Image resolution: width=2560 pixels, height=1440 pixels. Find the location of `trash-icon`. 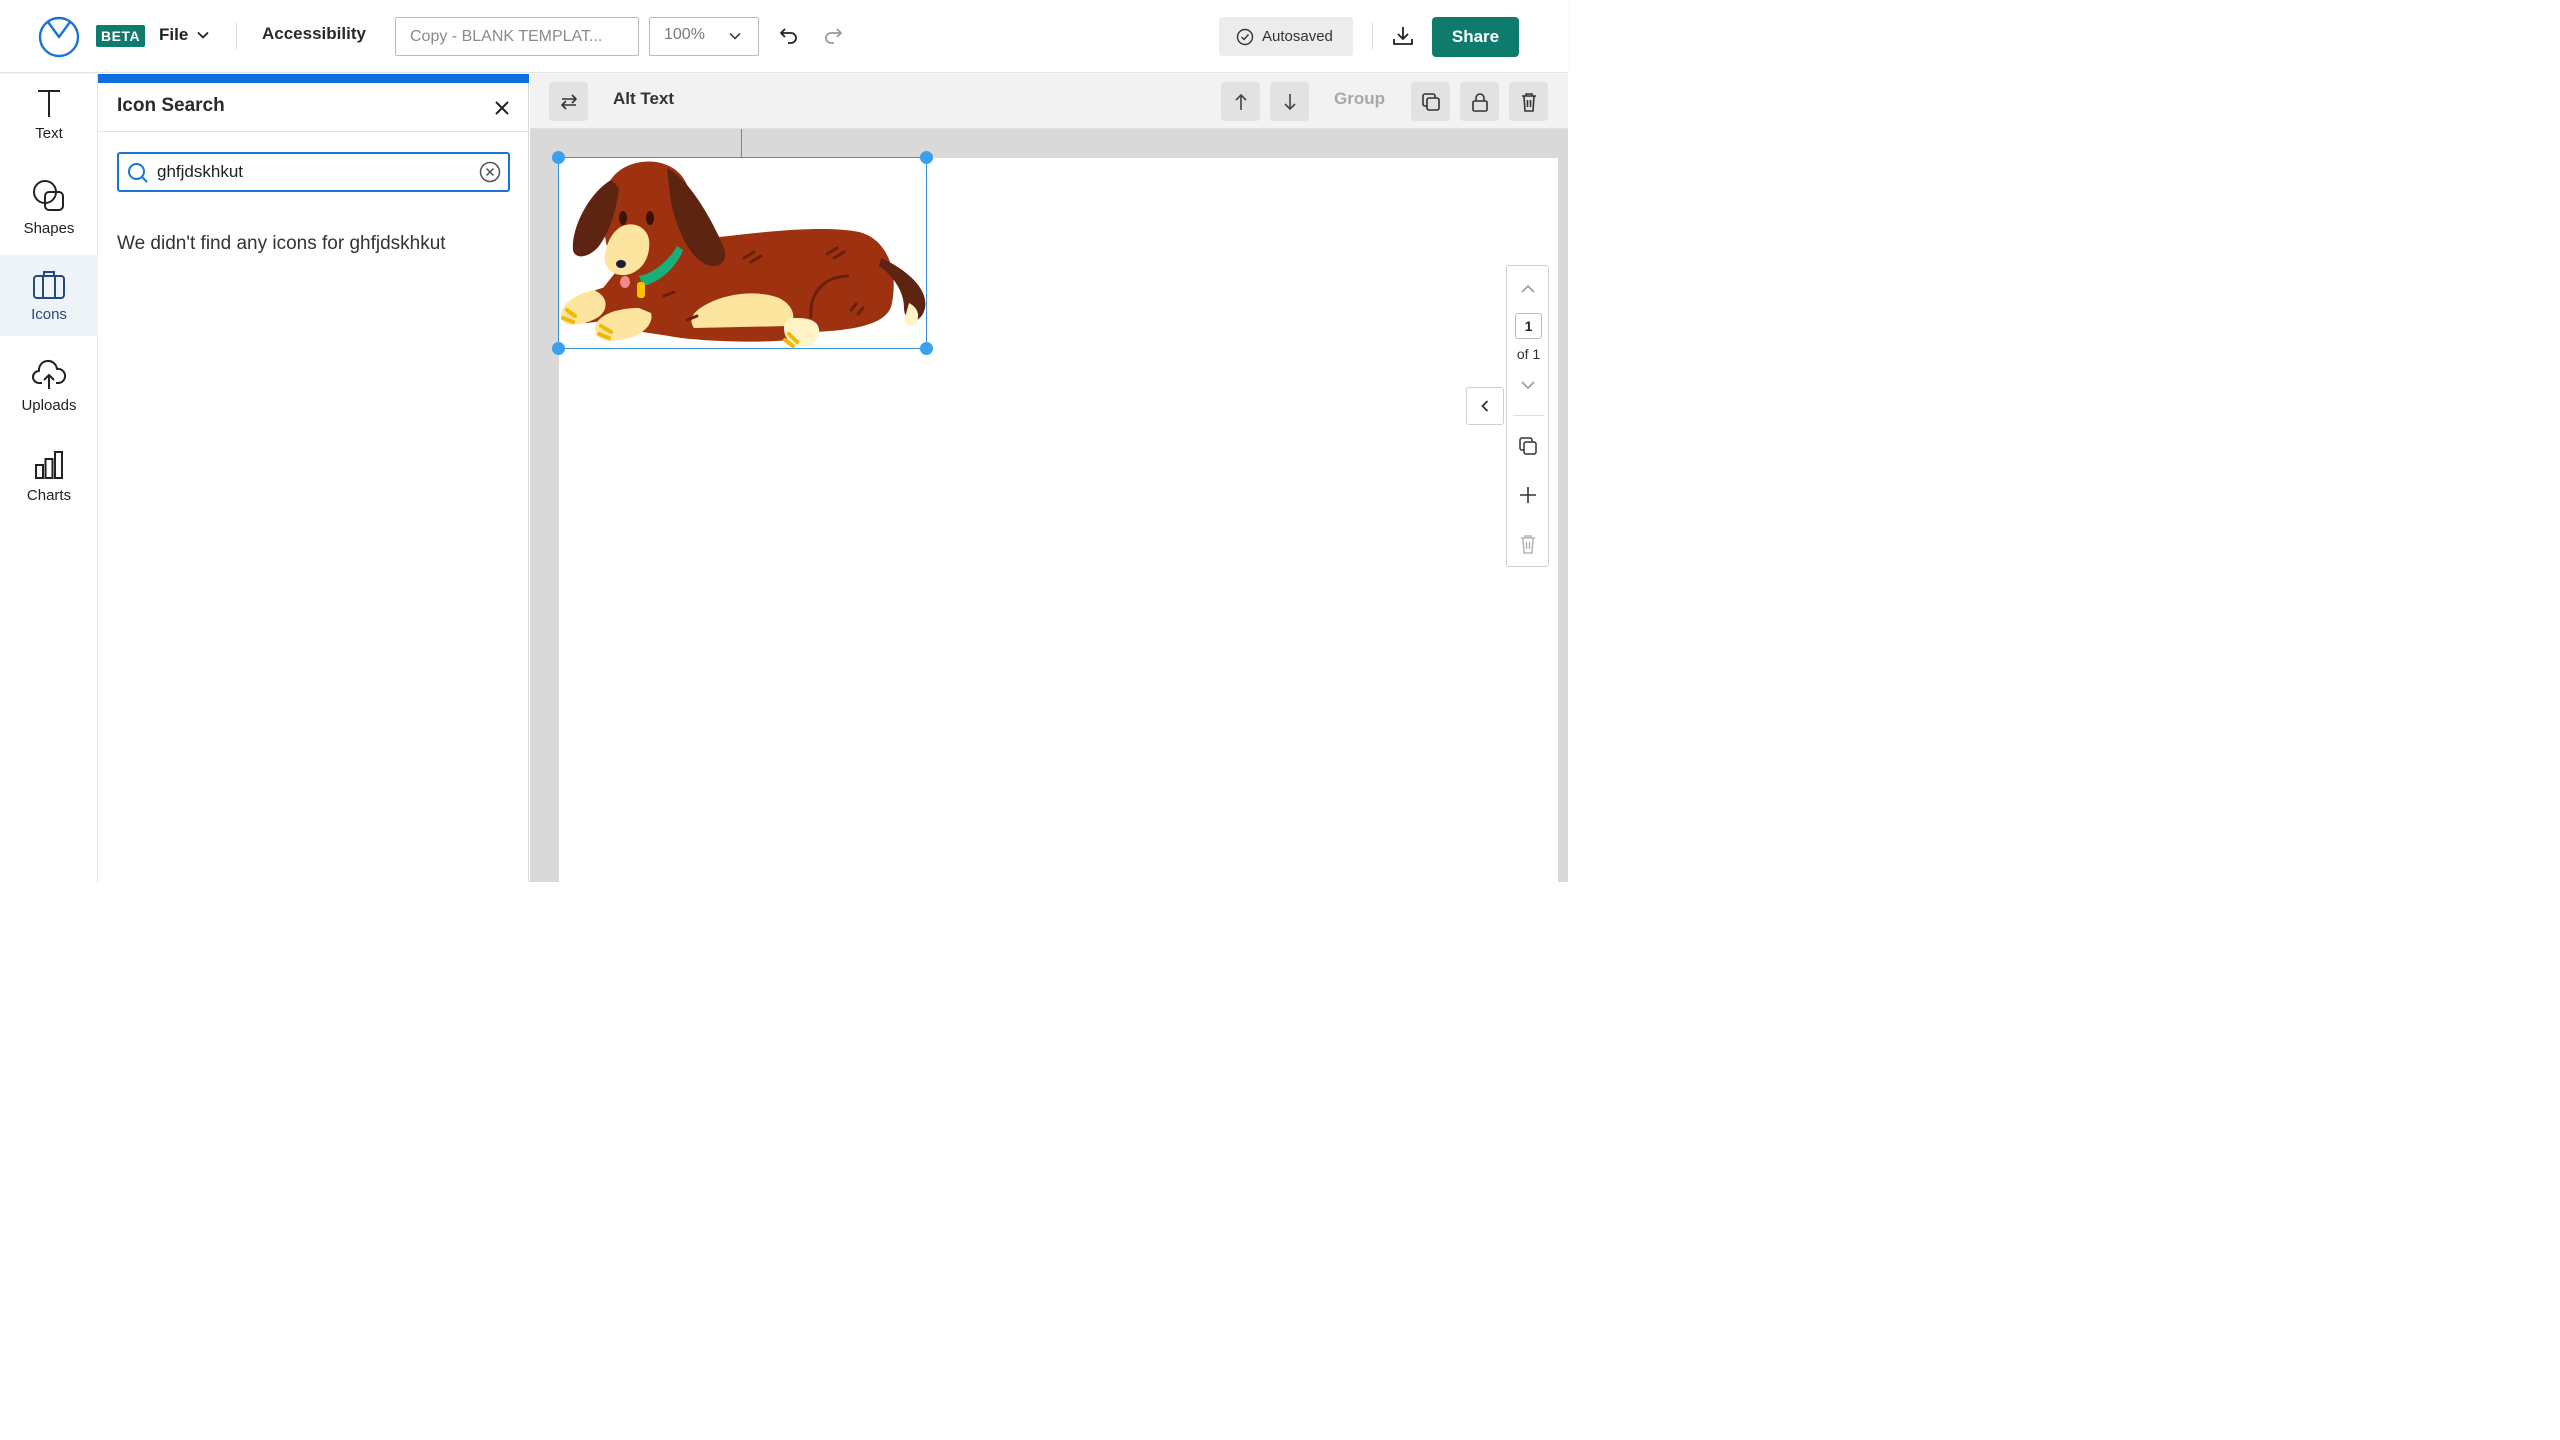

trash-icon is located at coordinates (1528, 102).